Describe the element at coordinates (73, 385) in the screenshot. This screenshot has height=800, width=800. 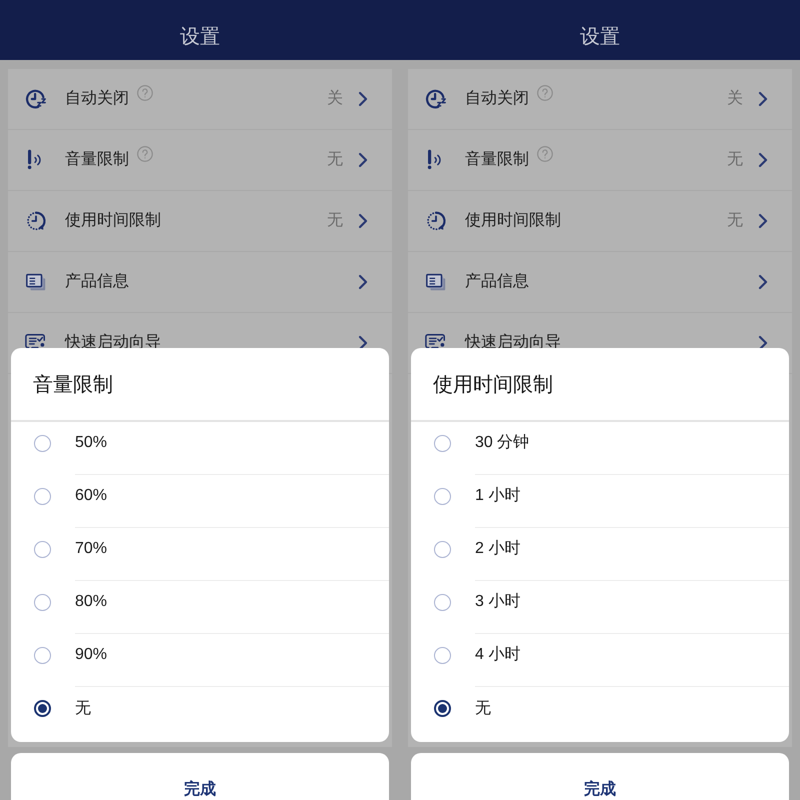
I see `sheet-title: 音量限制` at that location.